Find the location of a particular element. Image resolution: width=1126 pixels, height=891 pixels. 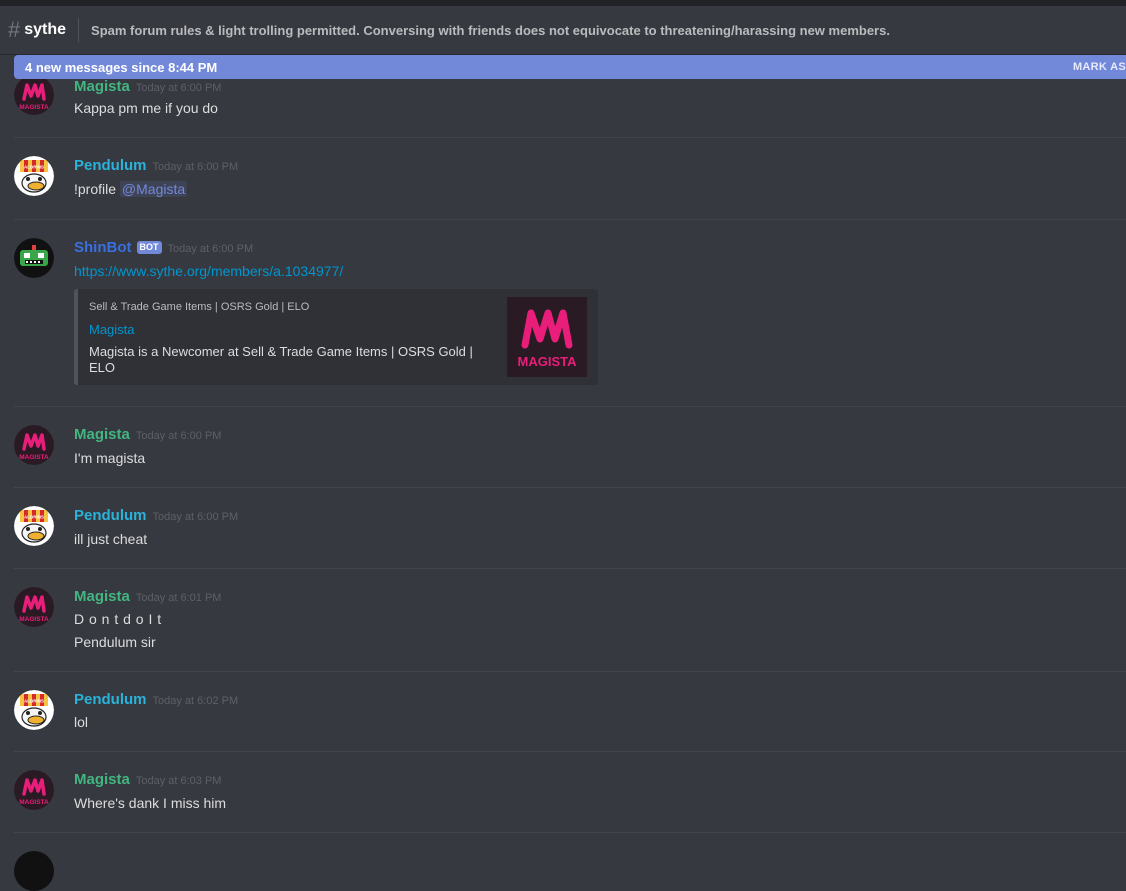

message-text: Kappa pm me if you do is located at coordinates (146, 108).